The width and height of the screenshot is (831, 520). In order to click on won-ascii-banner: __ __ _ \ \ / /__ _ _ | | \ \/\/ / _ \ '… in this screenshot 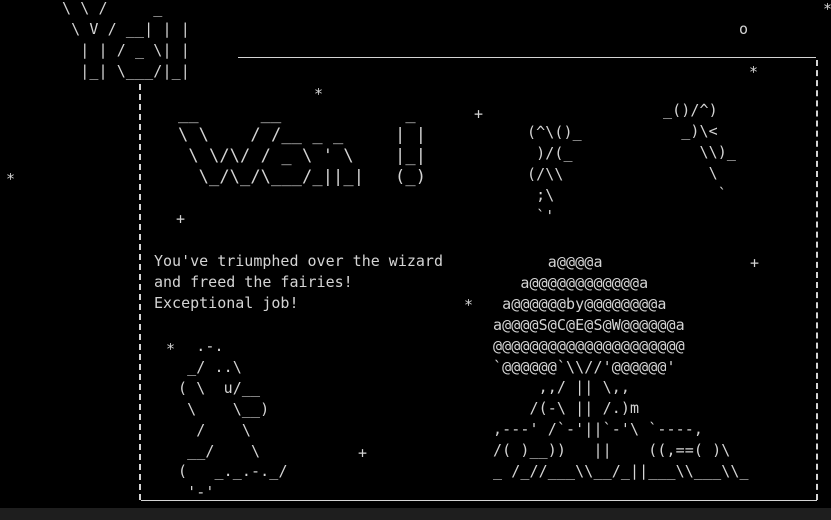, I will do `click(302, 146)`.